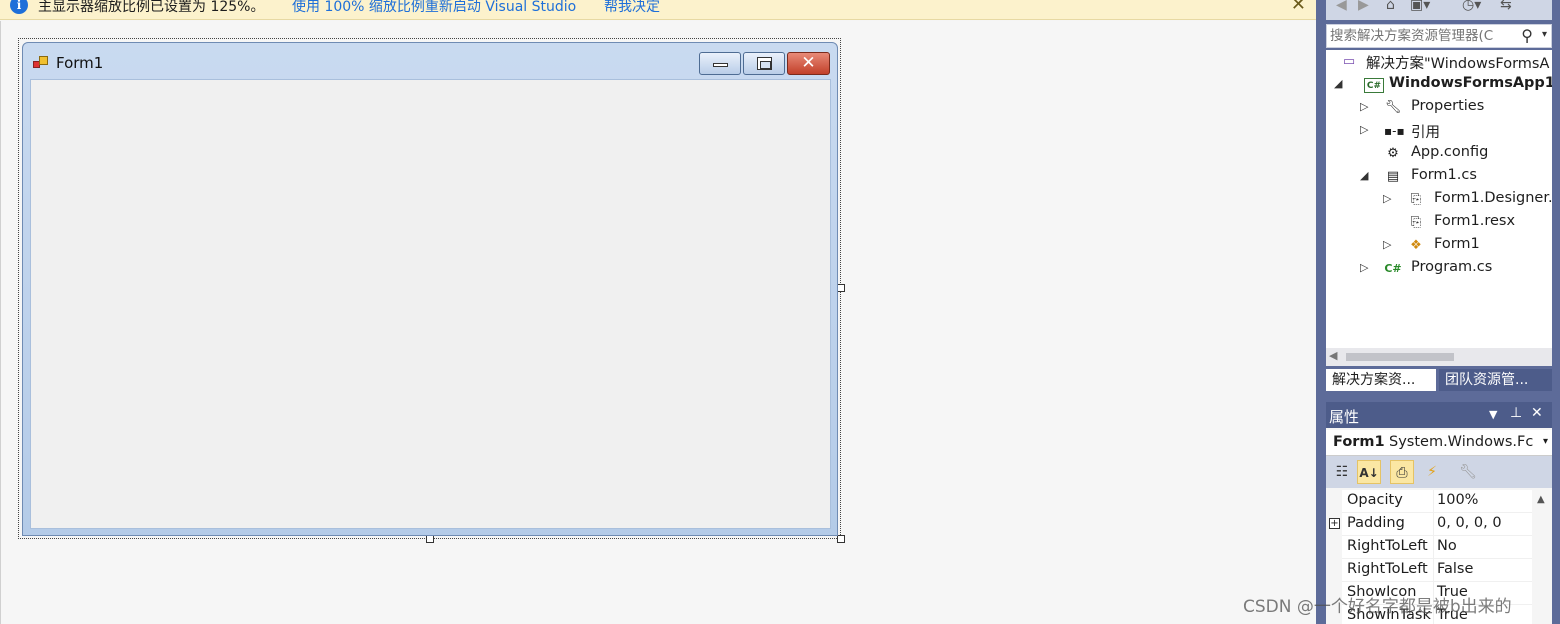  Describe the element at coordinates (1425, 133) in the screenshot. I see `tree-item-label: 引用` at that location.